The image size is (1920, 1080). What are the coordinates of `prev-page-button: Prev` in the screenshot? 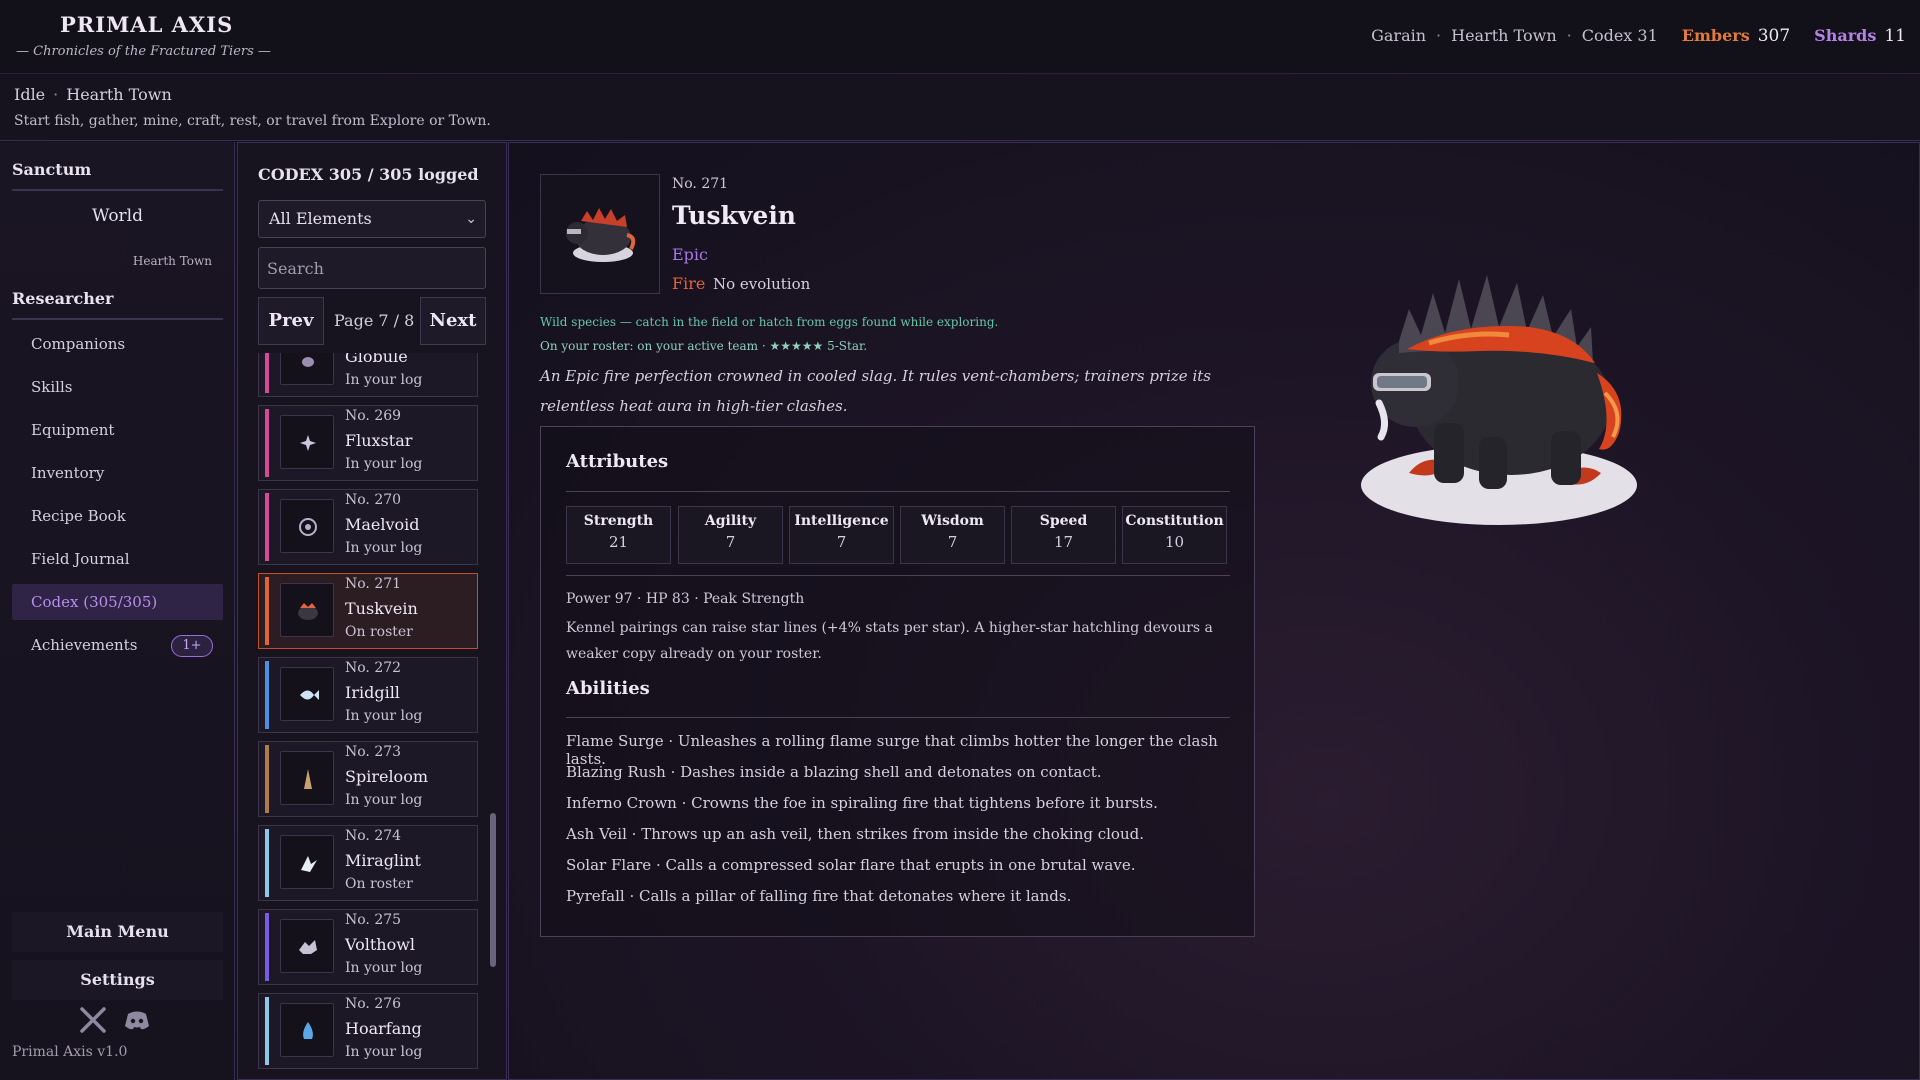 It's located at (291, 321).